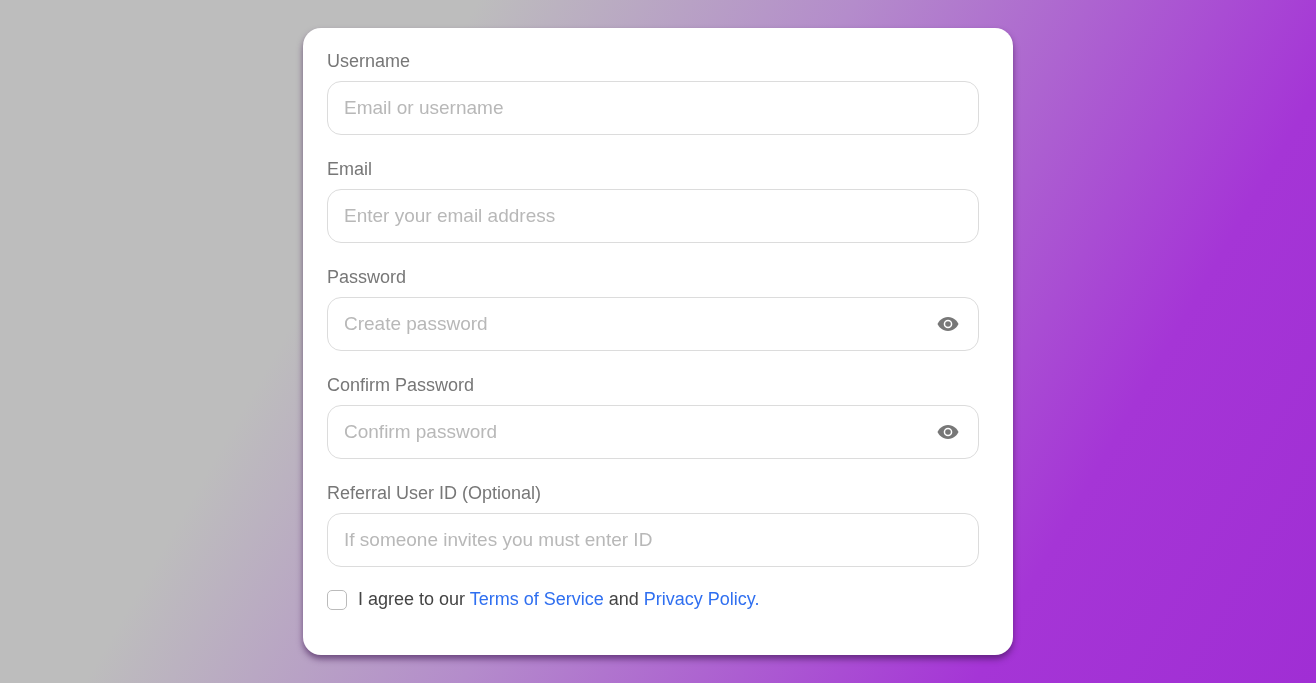 The width and height of the screenshot is (1316, 683). Describe the element at coordinates (701, 599) in the screenshot. I see `privacy-link: Privacy Policy.` at that location.